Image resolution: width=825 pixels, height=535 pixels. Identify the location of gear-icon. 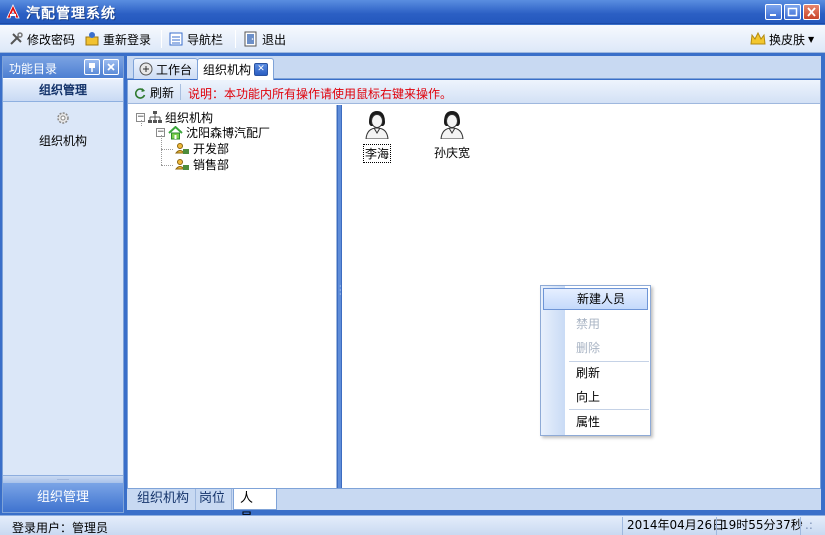
(63, 118).